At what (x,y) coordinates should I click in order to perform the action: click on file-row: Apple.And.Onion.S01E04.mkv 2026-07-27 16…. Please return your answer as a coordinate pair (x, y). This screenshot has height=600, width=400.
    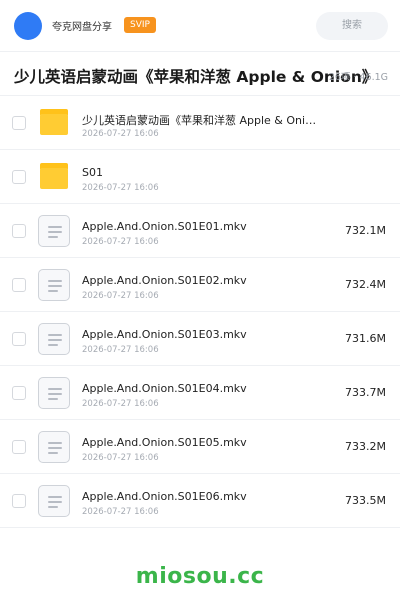
    Looking at the image, I should click on (200, 393).